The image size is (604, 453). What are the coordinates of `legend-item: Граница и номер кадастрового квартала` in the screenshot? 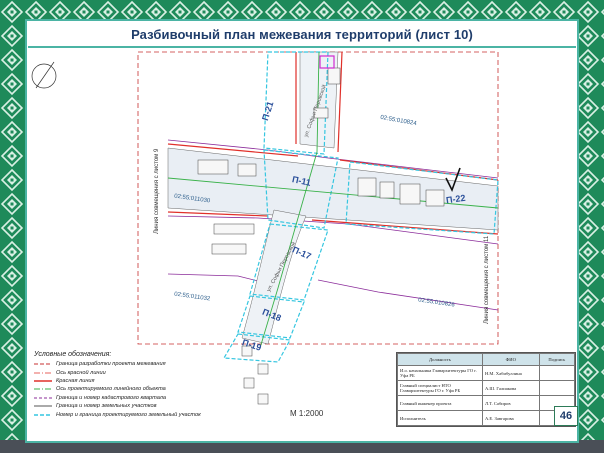 It's located at (149, 398).